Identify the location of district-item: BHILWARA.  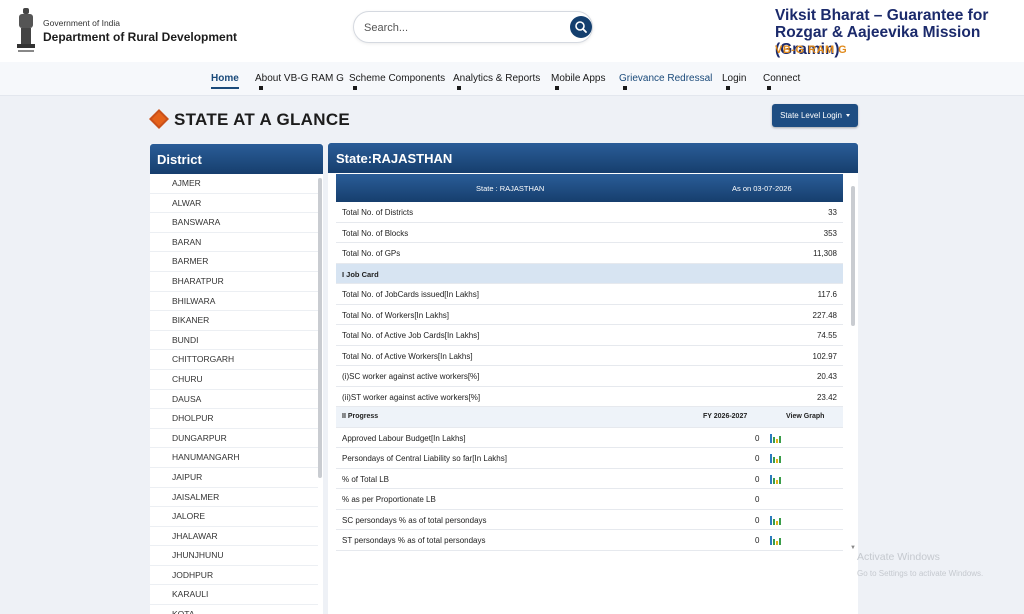
(234, 302).